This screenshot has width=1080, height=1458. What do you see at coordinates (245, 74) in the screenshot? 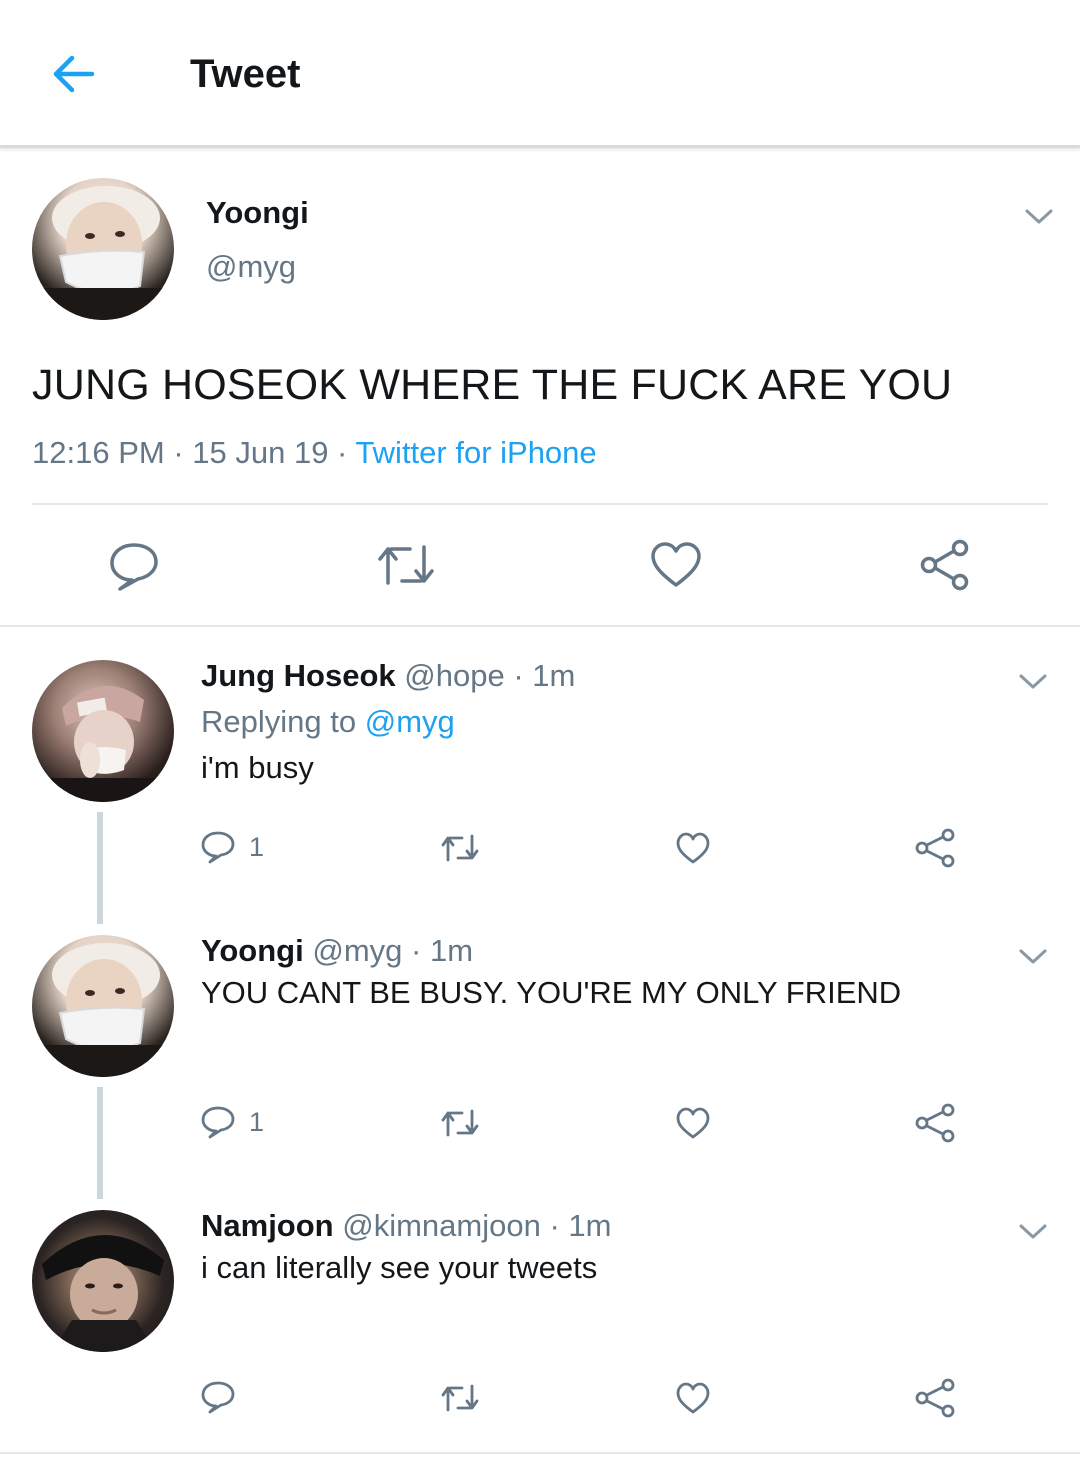
I see `page-title: Tweet` at bounding box center [245, 74].